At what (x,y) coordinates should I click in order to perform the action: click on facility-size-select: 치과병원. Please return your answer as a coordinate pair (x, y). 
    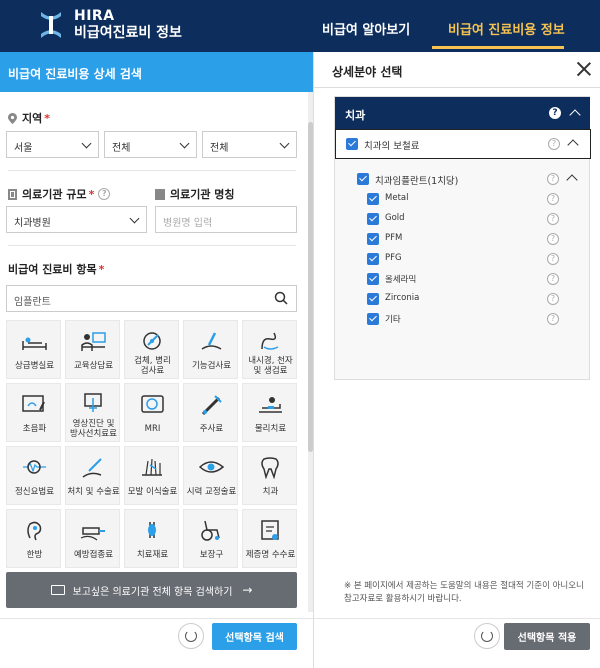
    Looking at the image, I should click on (76, 219).